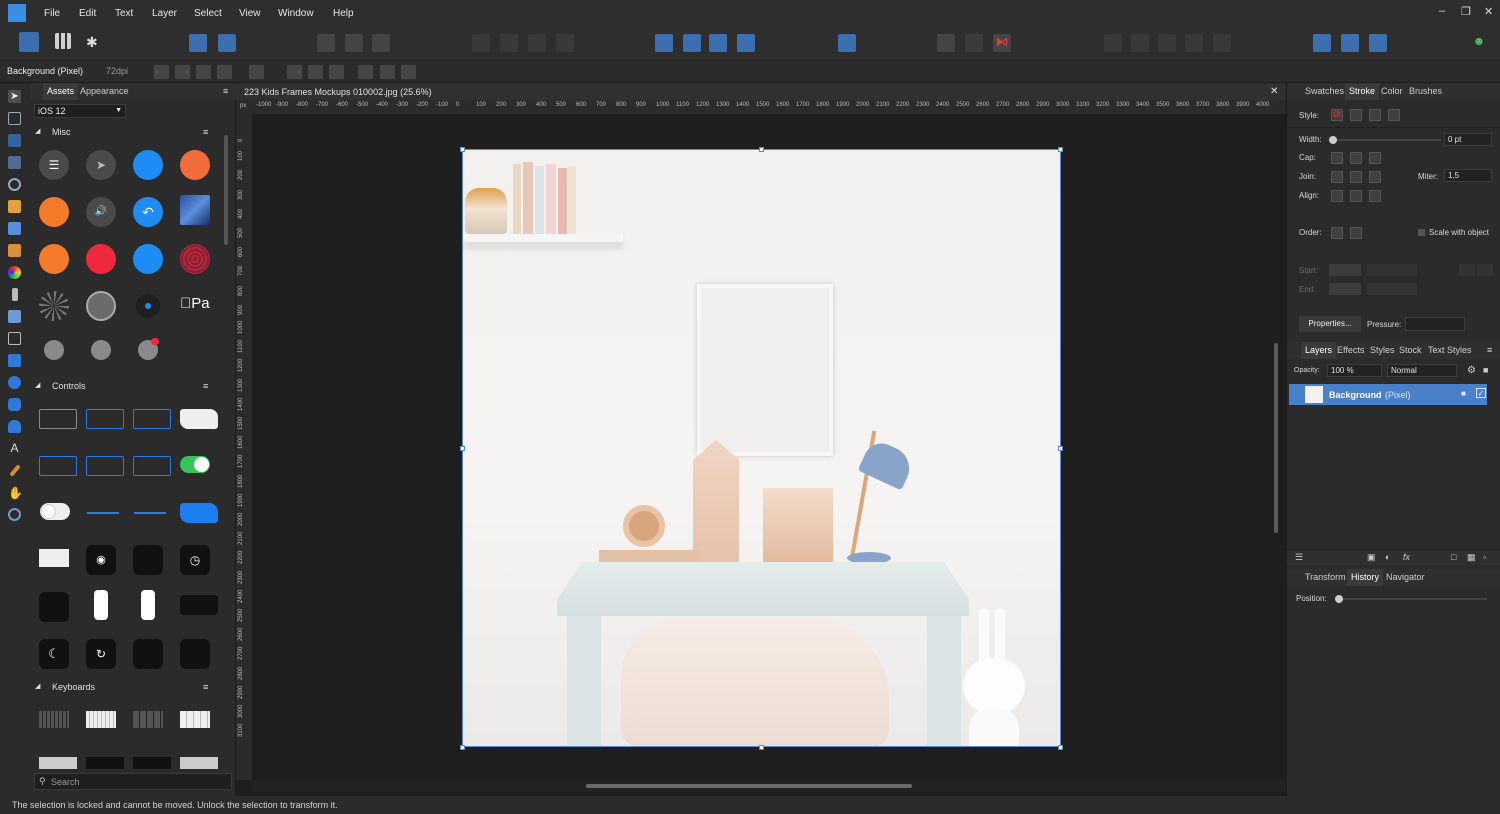 This screenshot has width=1500, height=814. Describe the element at coordinates (1442, 11) in the screenshot. I see `minimize-icon: –` at that location.